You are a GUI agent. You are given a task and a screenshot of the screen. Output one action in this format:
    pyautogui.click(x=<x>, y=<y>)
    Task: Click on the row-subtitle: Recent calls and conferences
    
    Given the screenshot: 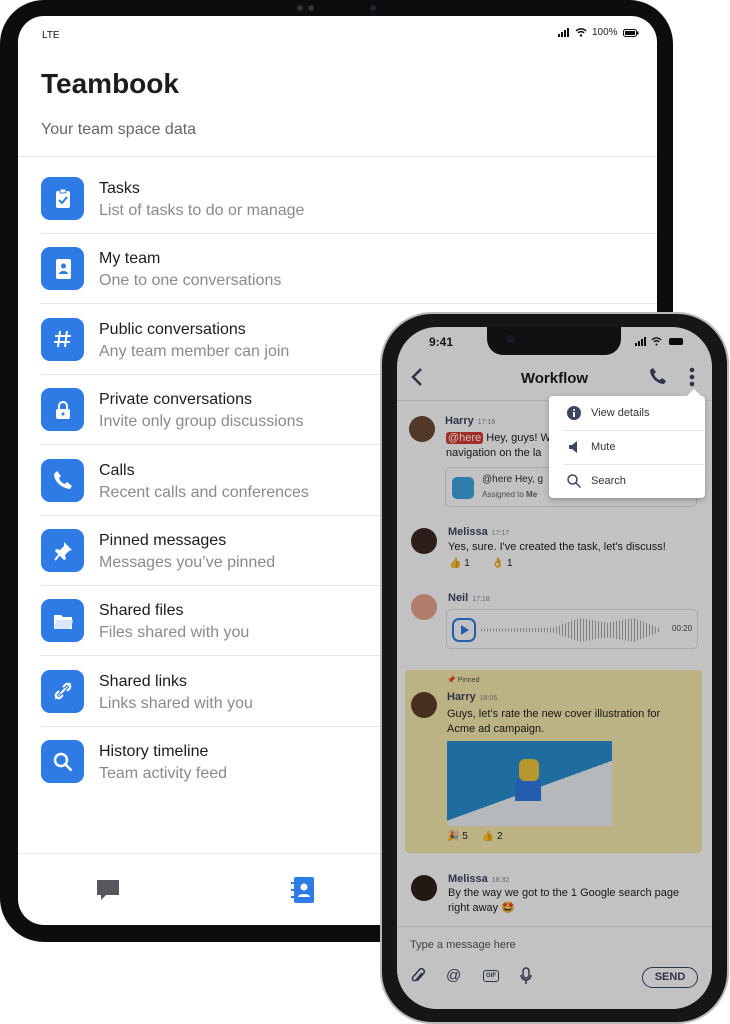 What is the action you would take?
    pyautogui.click(x=204, y=492)
    